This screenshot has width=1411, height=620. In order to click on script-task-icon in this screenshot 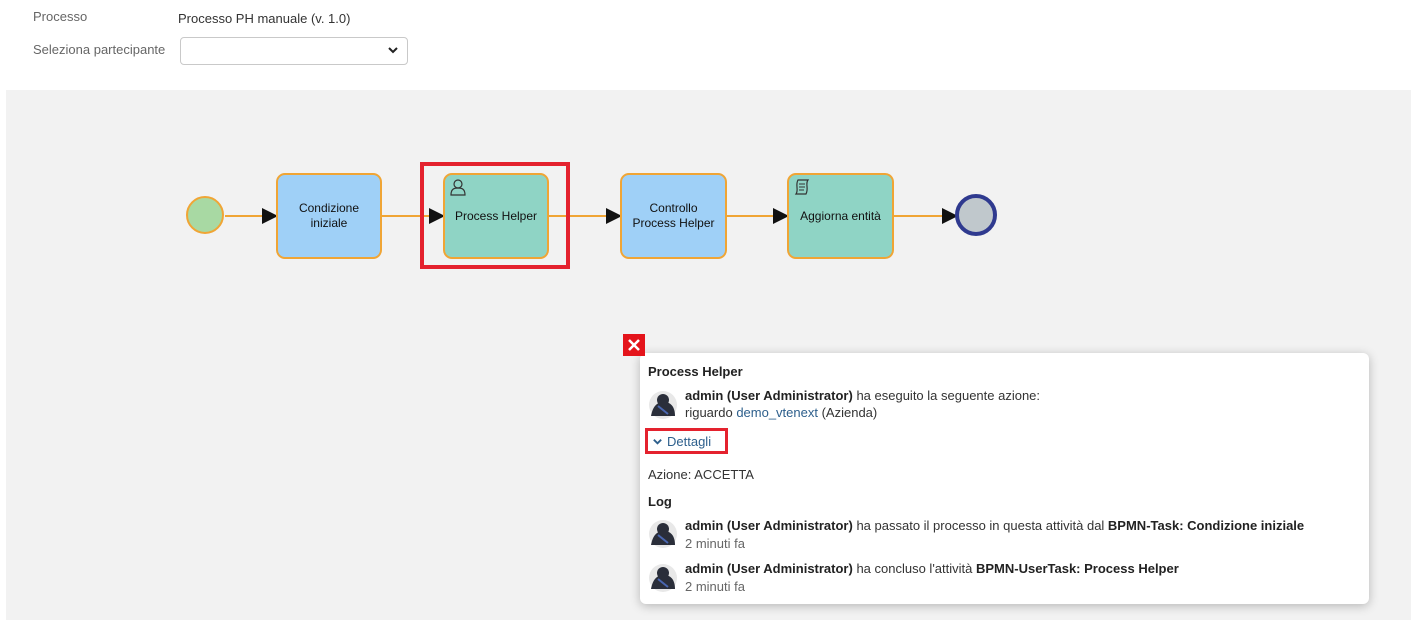, I will do `click(802, 187)`.